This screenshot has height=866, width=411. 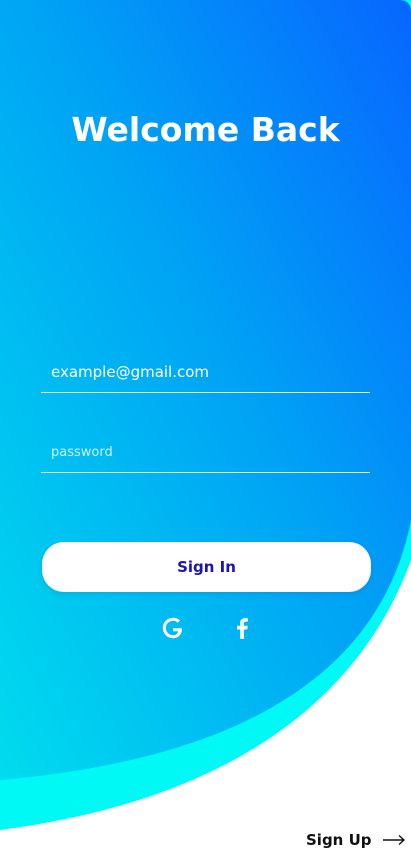 What do you see at coordinates (394, 840) in the screenshot?
I see `arrow-right-icon` at bounding box center [394, 840].